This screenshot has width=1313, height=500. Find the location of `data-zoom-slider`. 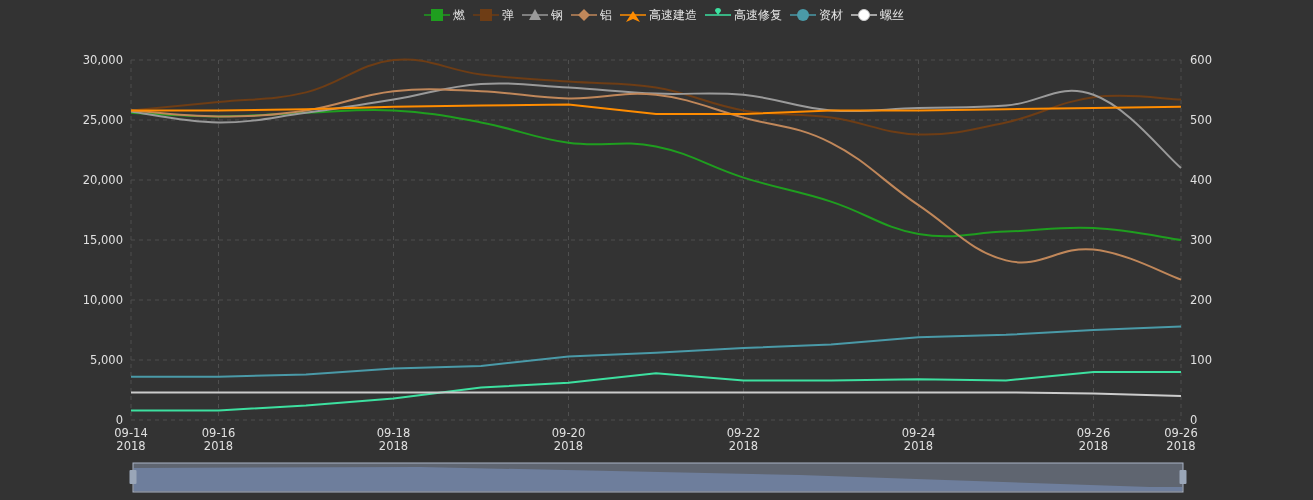

data-zoom-slider is located at coordinates (658, 477).